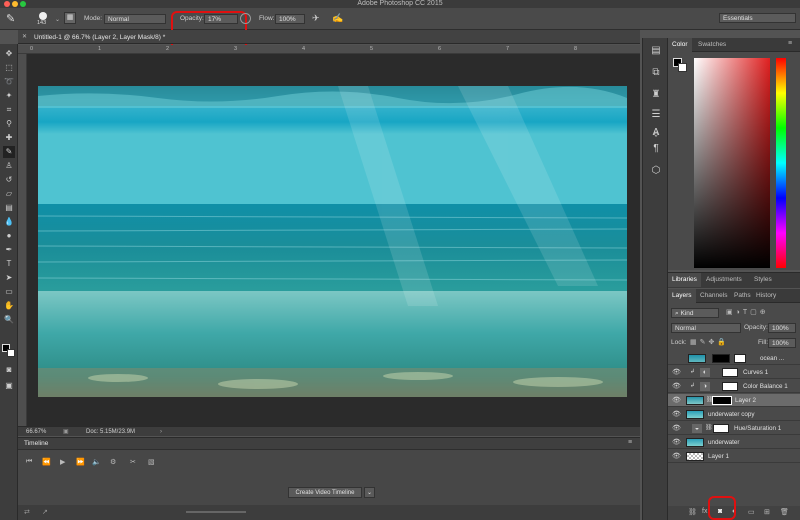 This screenshot has height=520, width=800. I want to click on hand-tool-icon: ✋, so click(9, 306).